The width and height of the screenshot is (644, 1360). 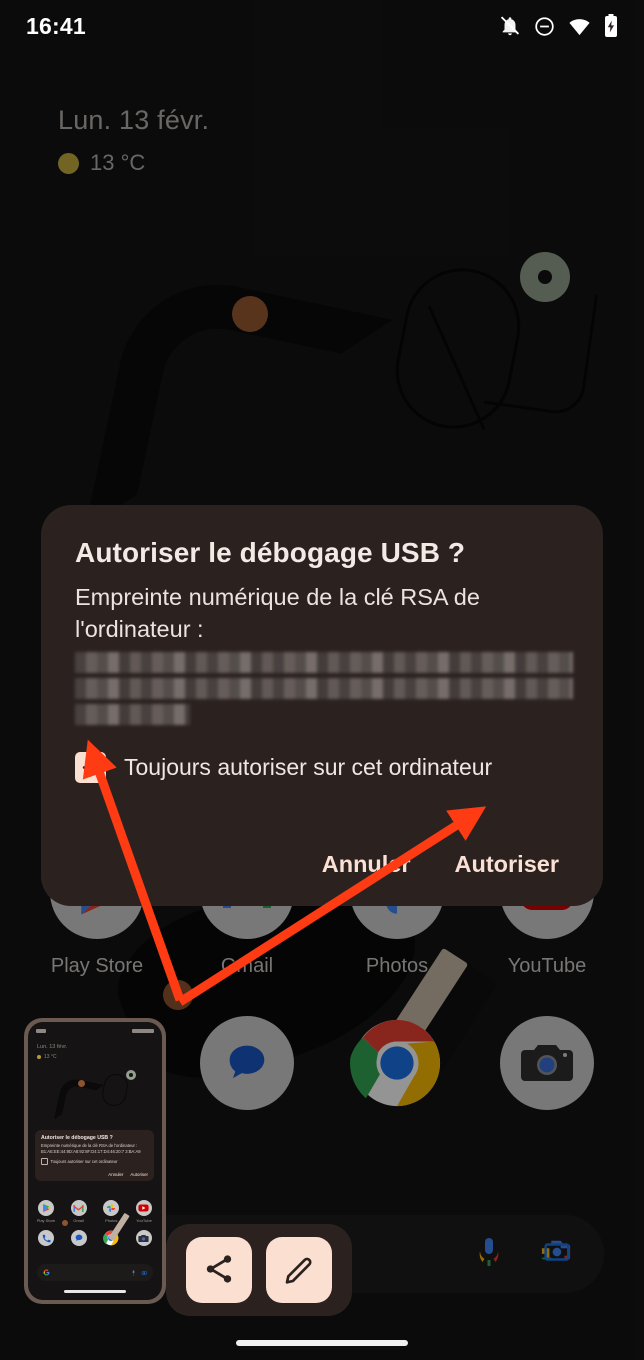 I want to click on messages-icon, so click(x=78, y=1238).